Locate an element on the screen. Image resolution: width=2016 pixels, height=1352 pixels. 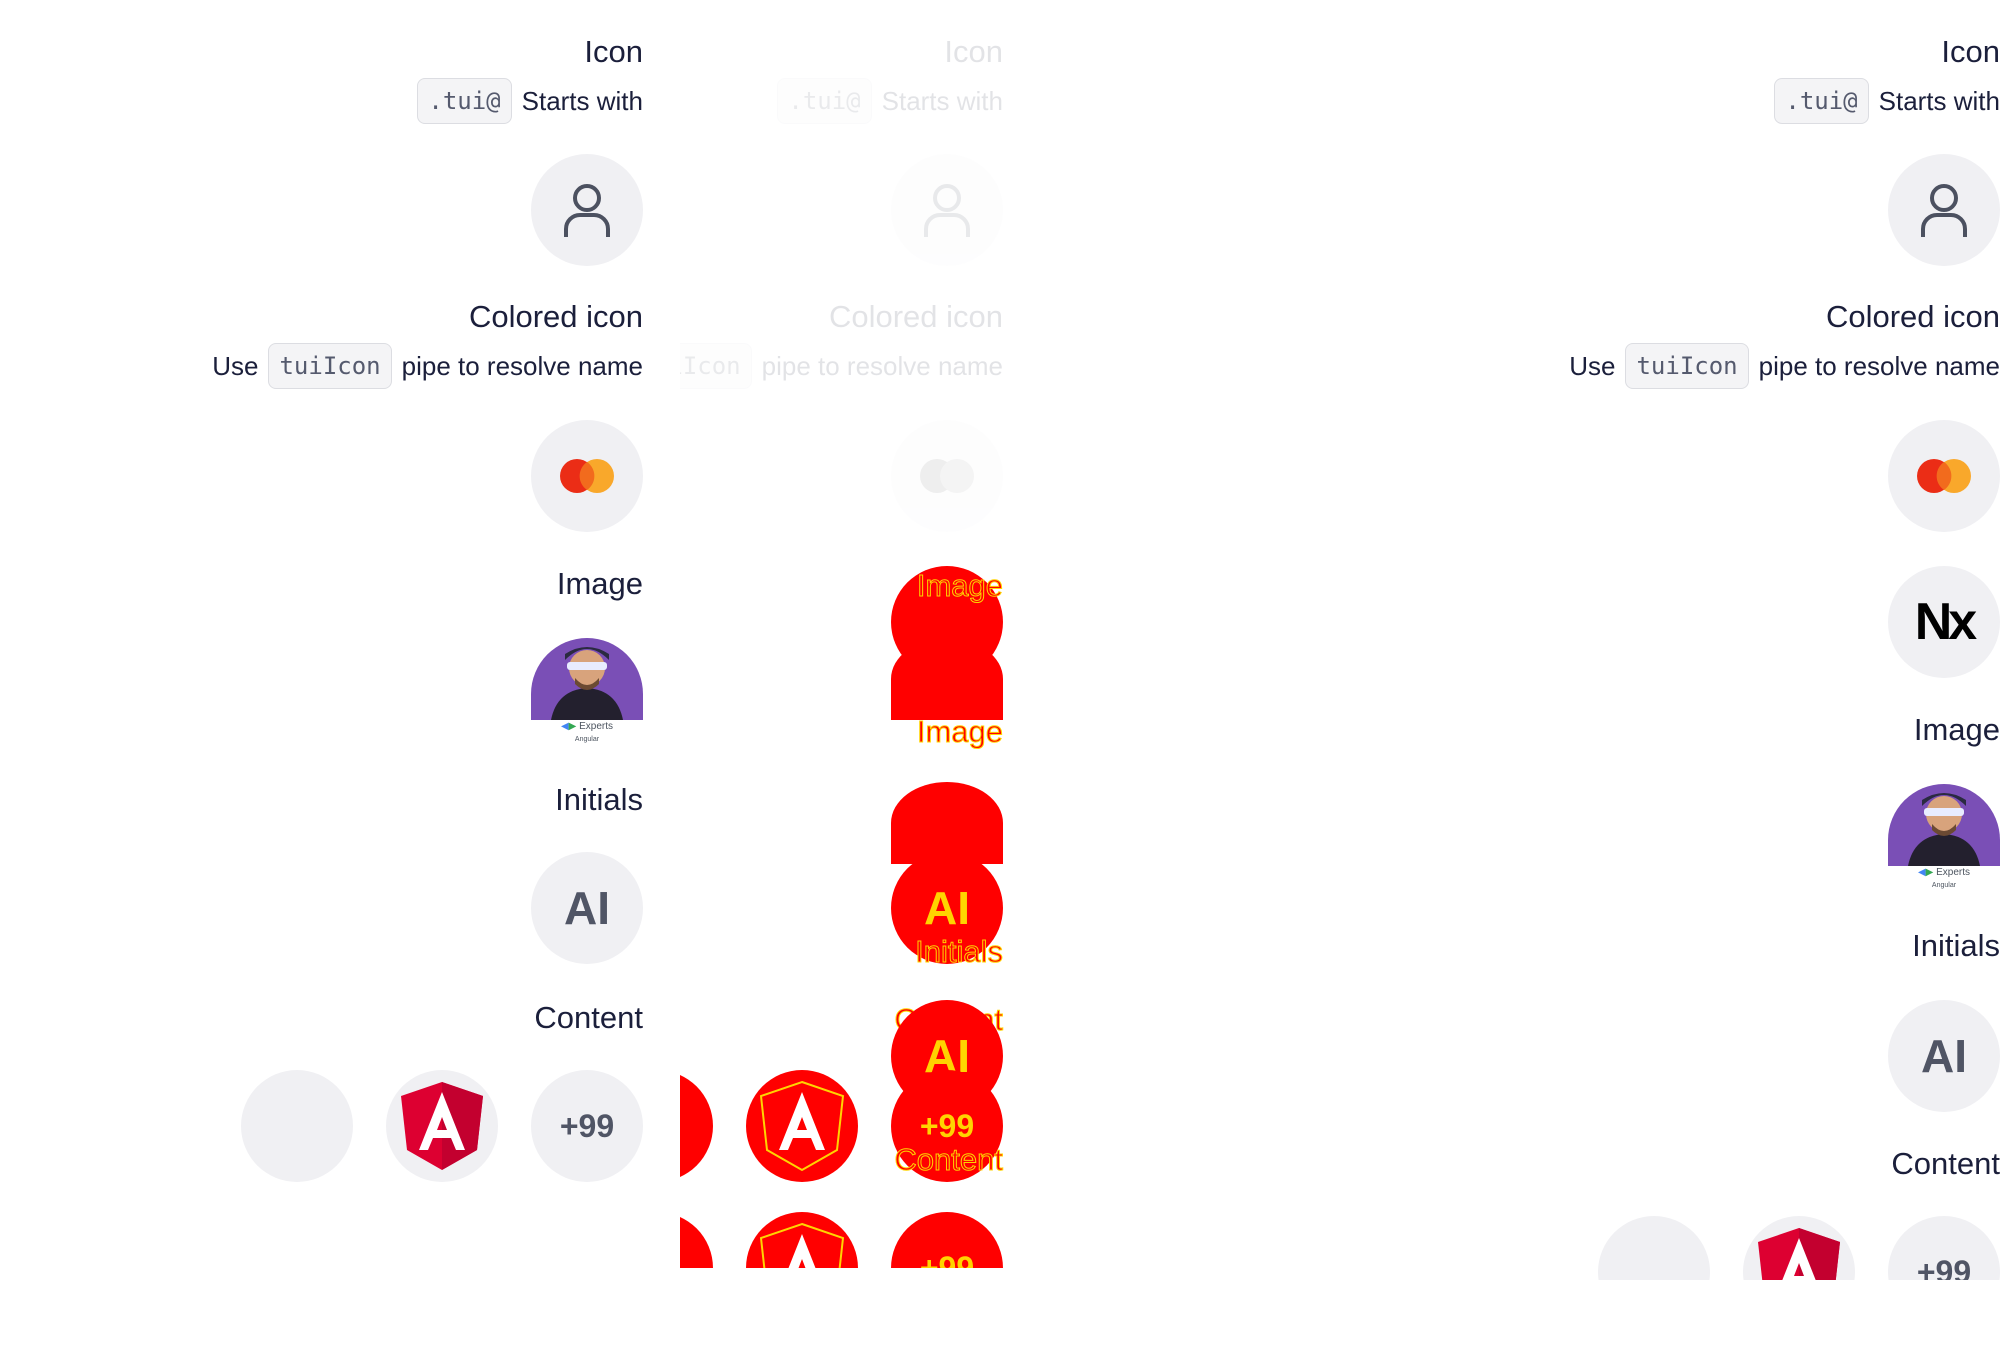
overlay-initials-heading: Initials is located at coordinates (959, 952).